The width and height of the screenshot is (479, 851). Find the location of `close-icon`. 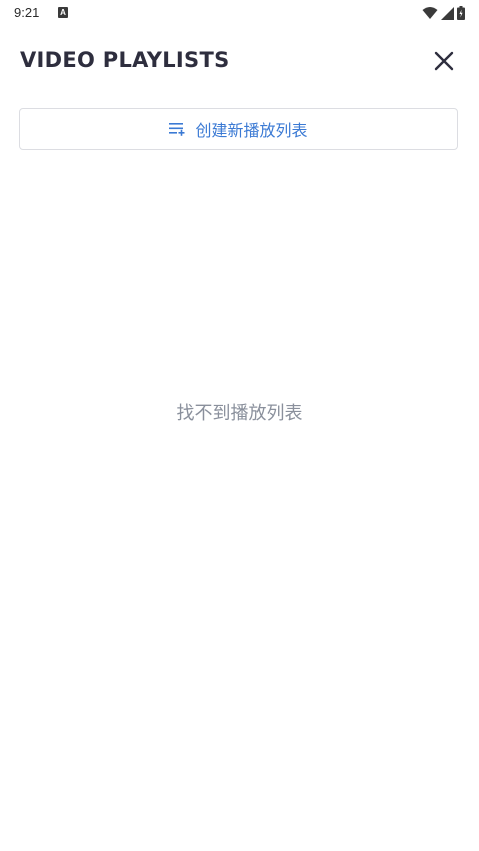

close-icon is located at coordinates (444, 61).